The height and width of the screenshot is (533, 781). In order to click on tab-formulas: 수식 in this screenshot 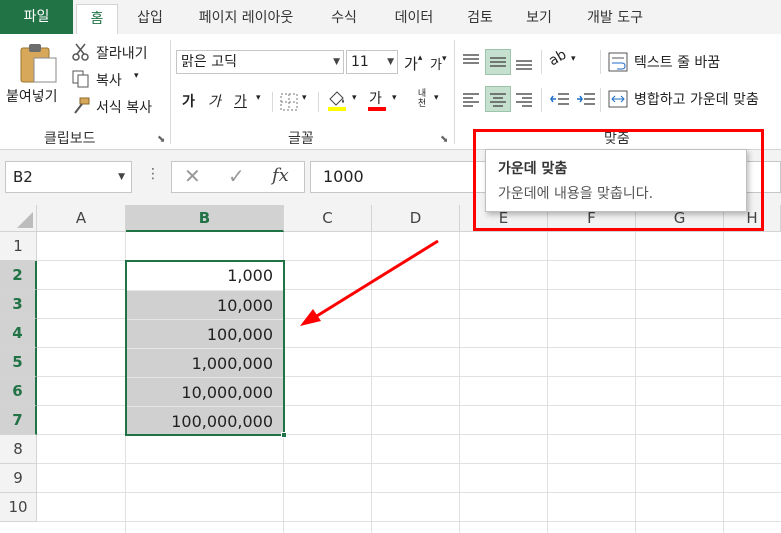, I will do `click(344, 19)`.